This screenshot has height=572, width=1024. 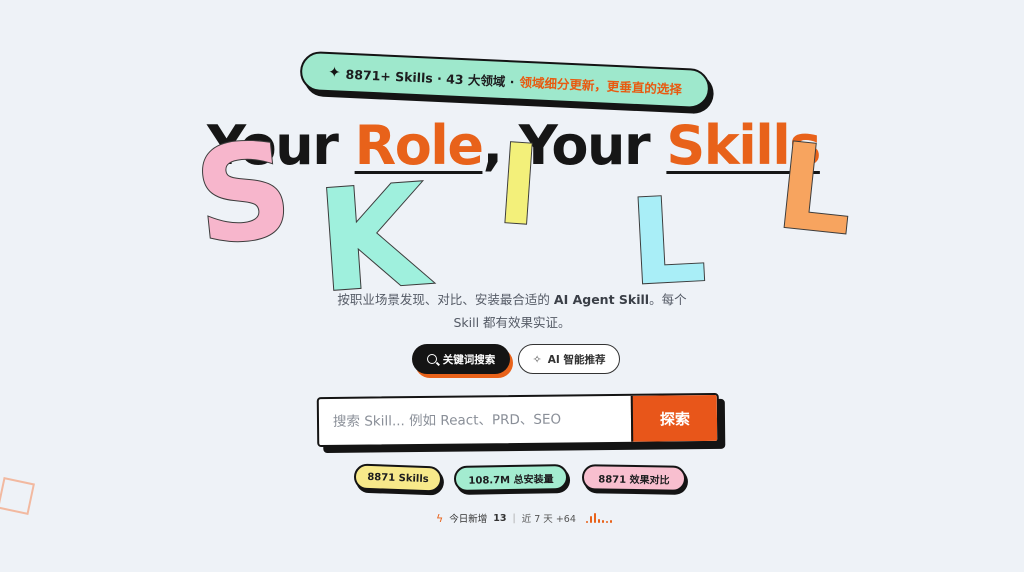 What do you see at coordinates (500, 518) in the screenshot?
I see `today-count: 13` at bounding box center [500, 518].